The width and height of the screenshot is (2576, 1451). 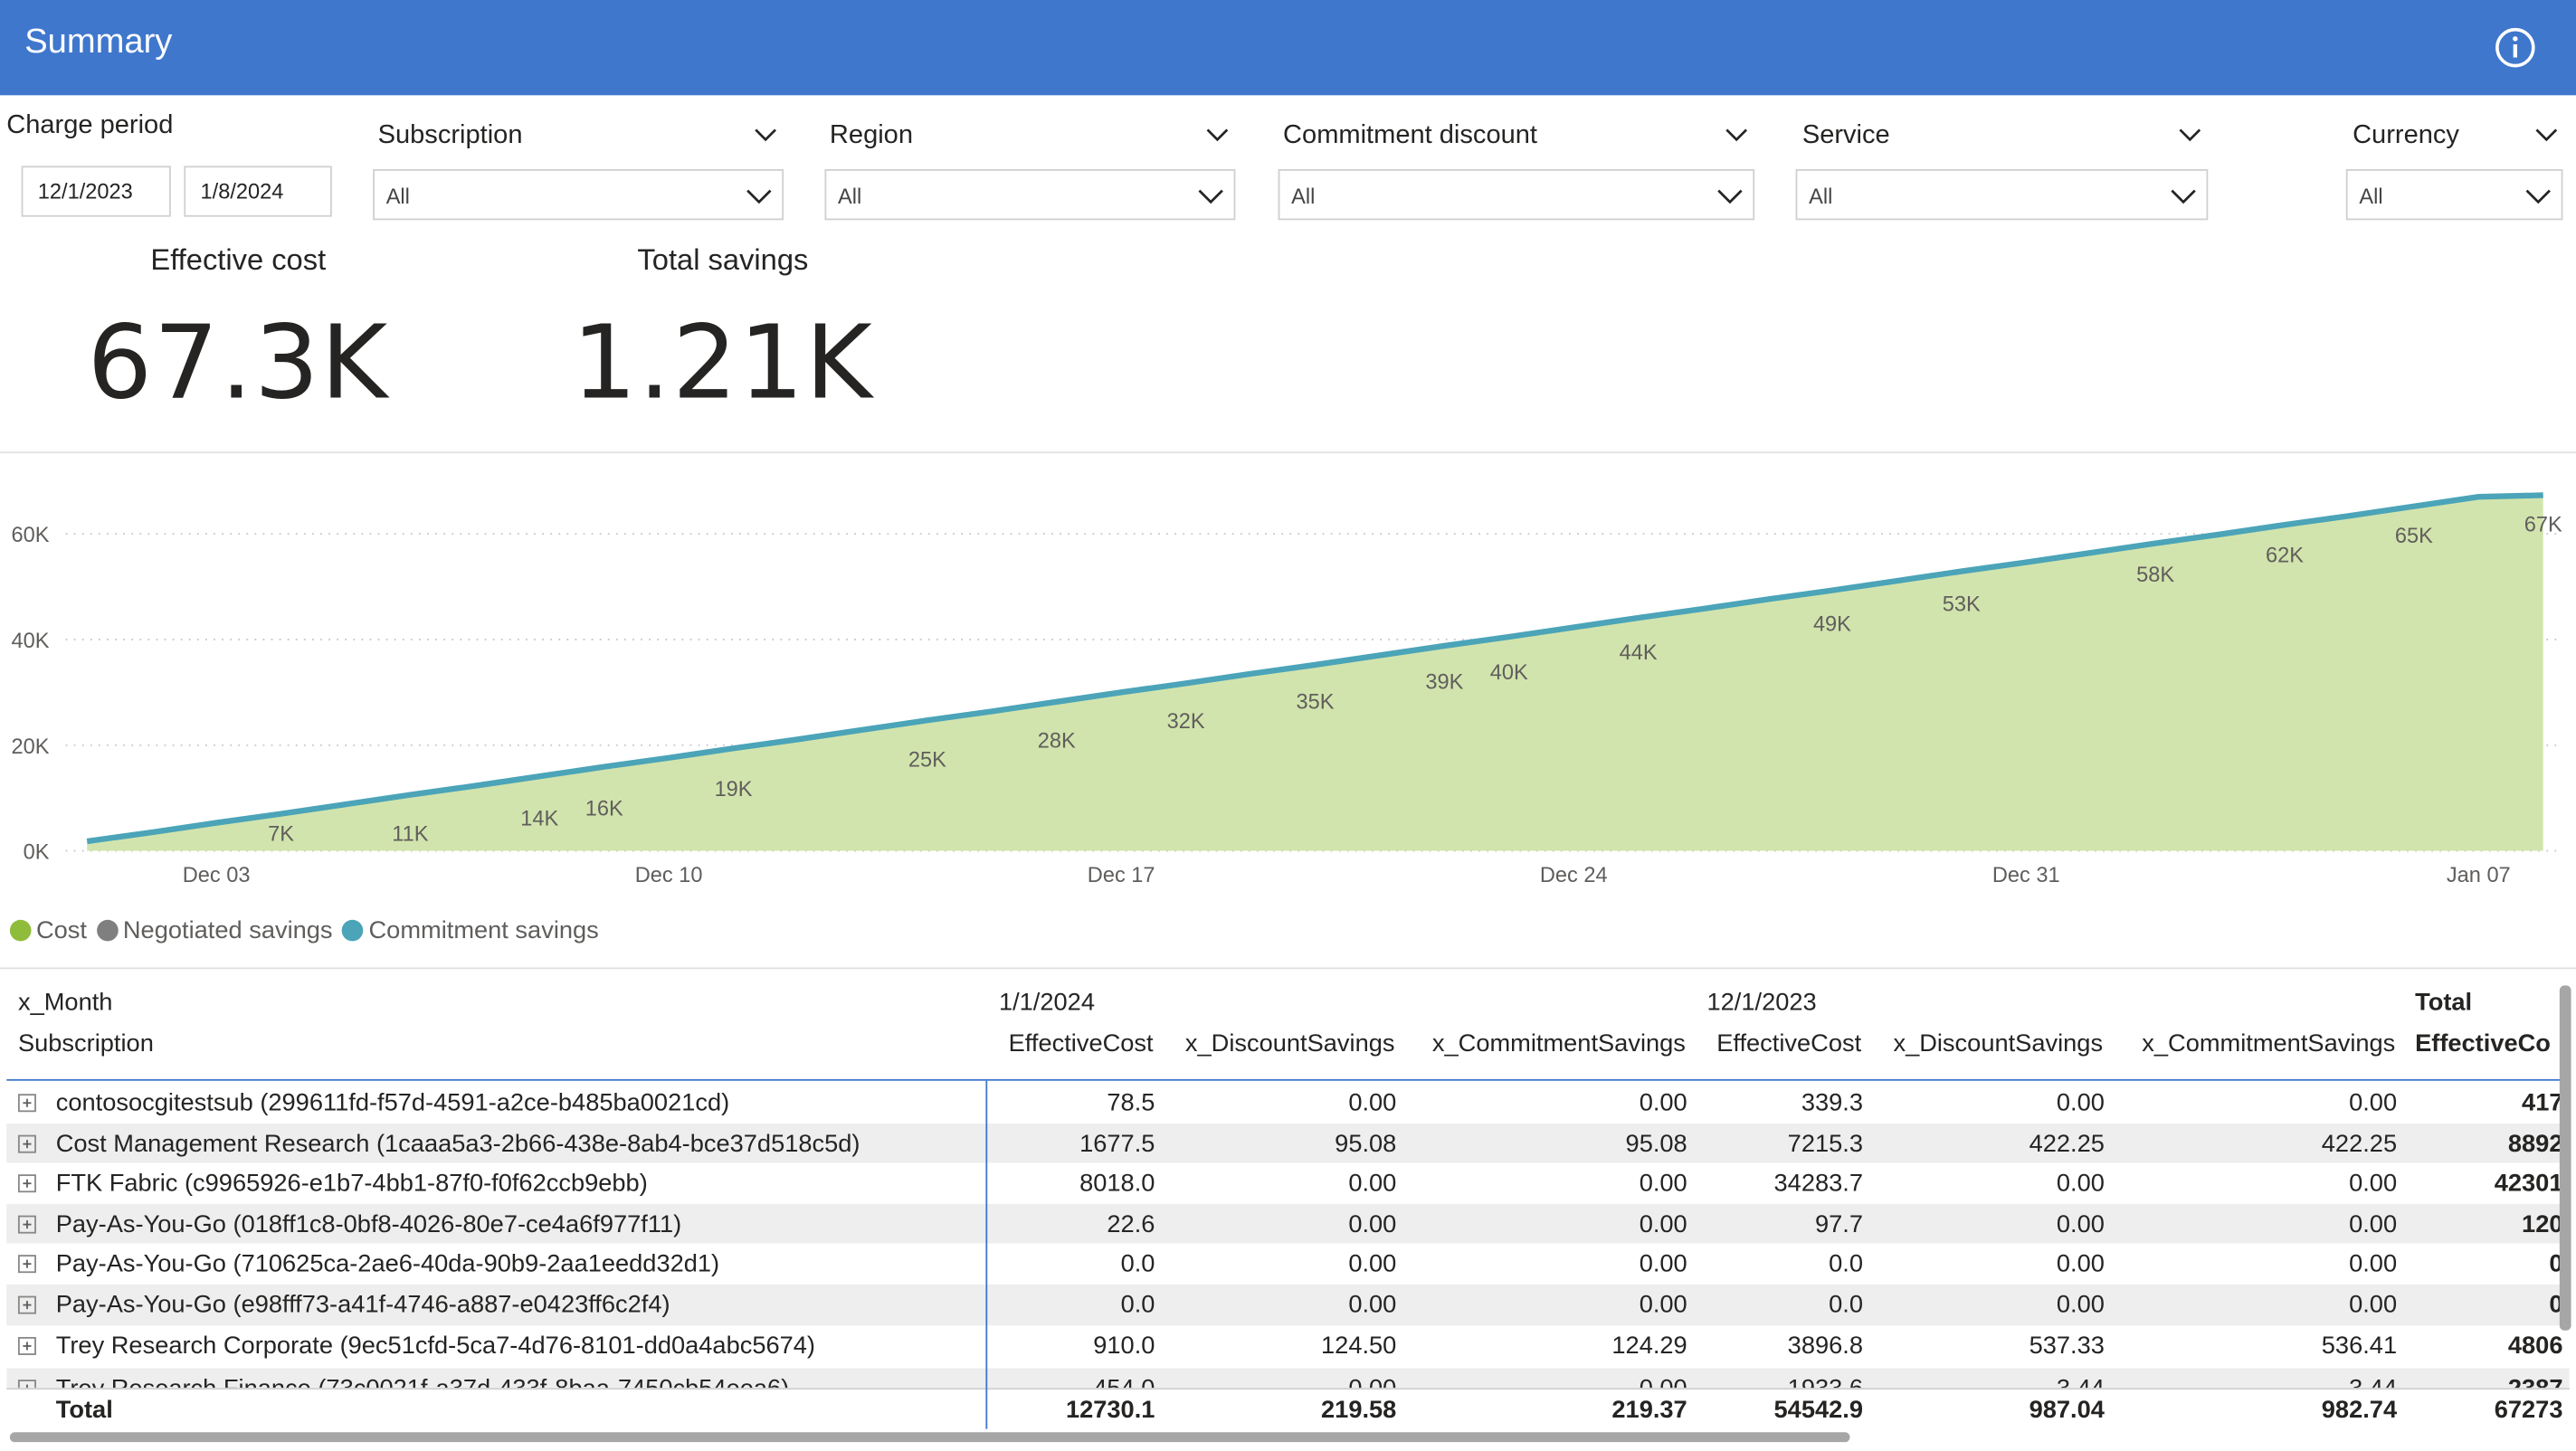 I want to click on total-cell-value: 987.04, so click(x=2067, y=1410).